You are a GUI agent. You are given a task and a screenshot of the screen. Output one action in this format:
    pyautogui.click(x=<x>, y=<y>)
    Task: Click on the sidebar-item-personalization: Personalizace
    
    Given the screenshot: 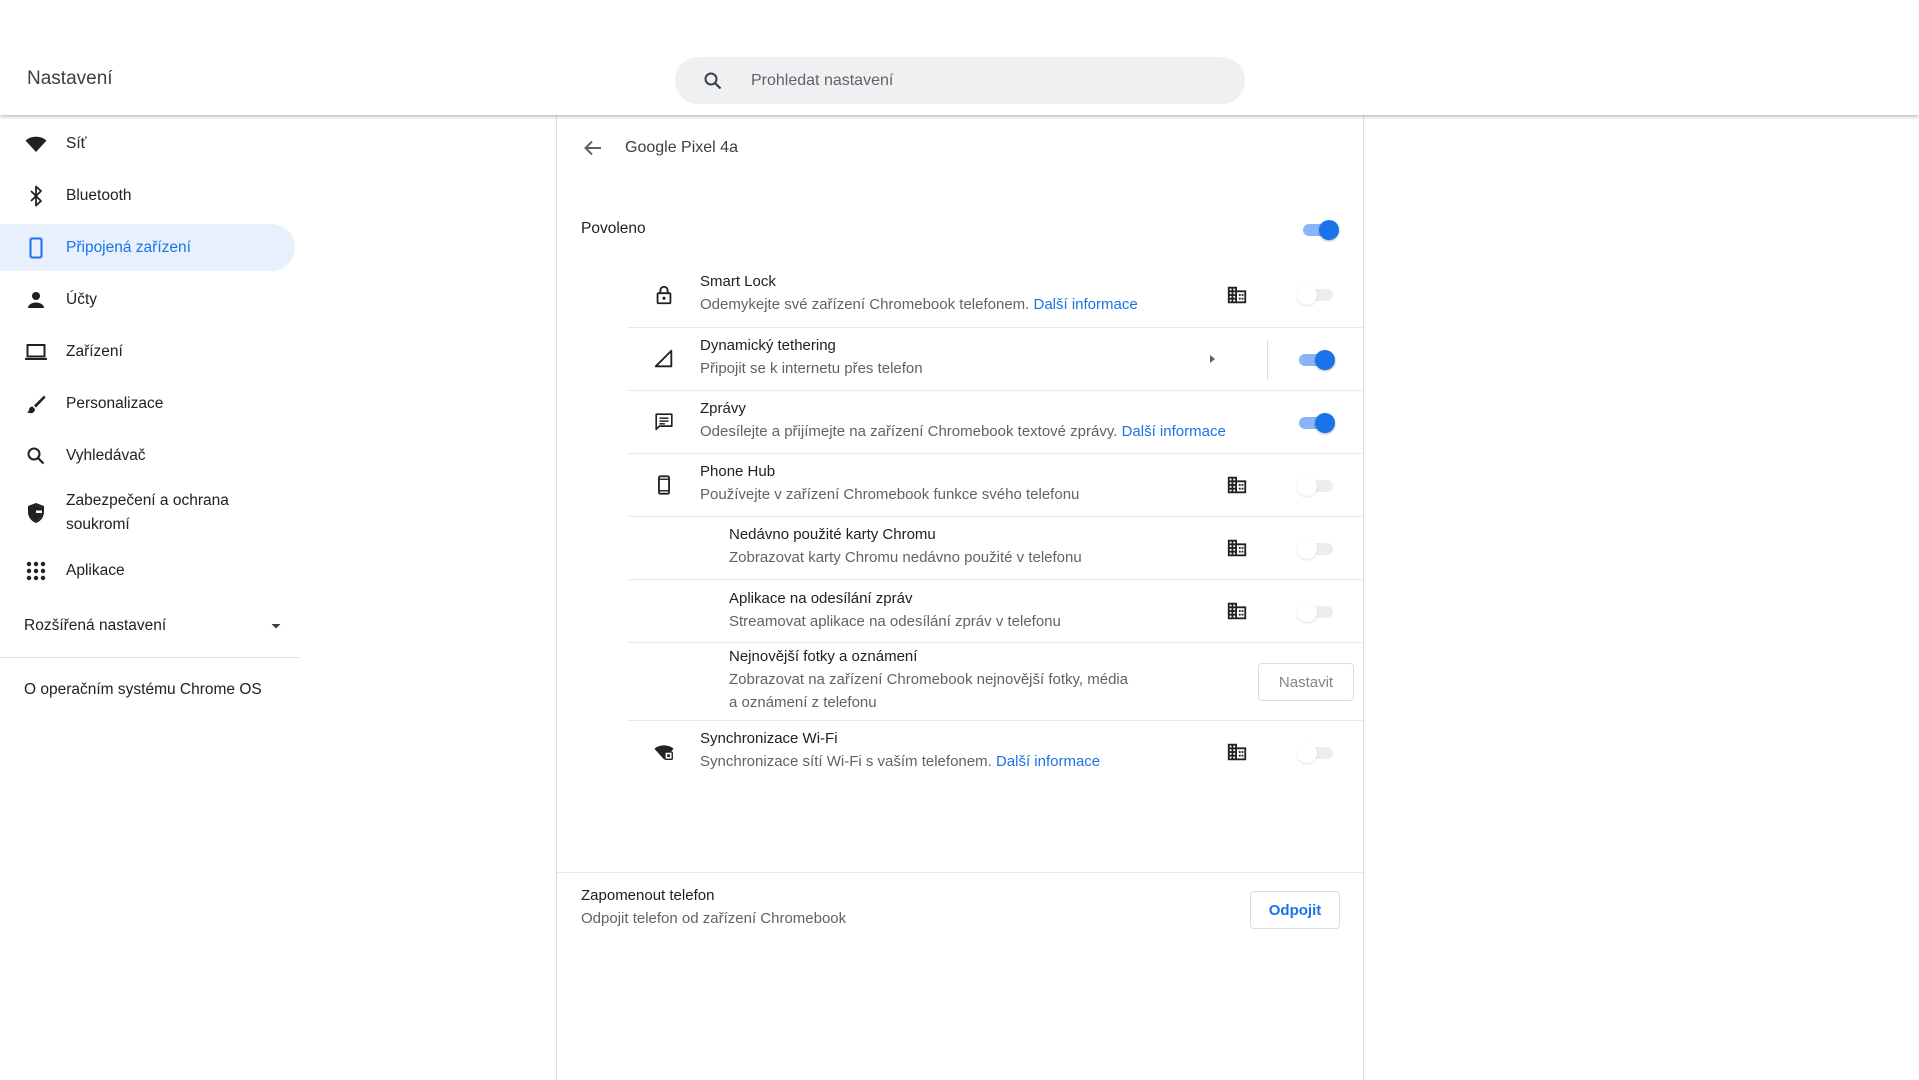 What is the action you would take?
    pyautogui.click(x=147, y=403)
    